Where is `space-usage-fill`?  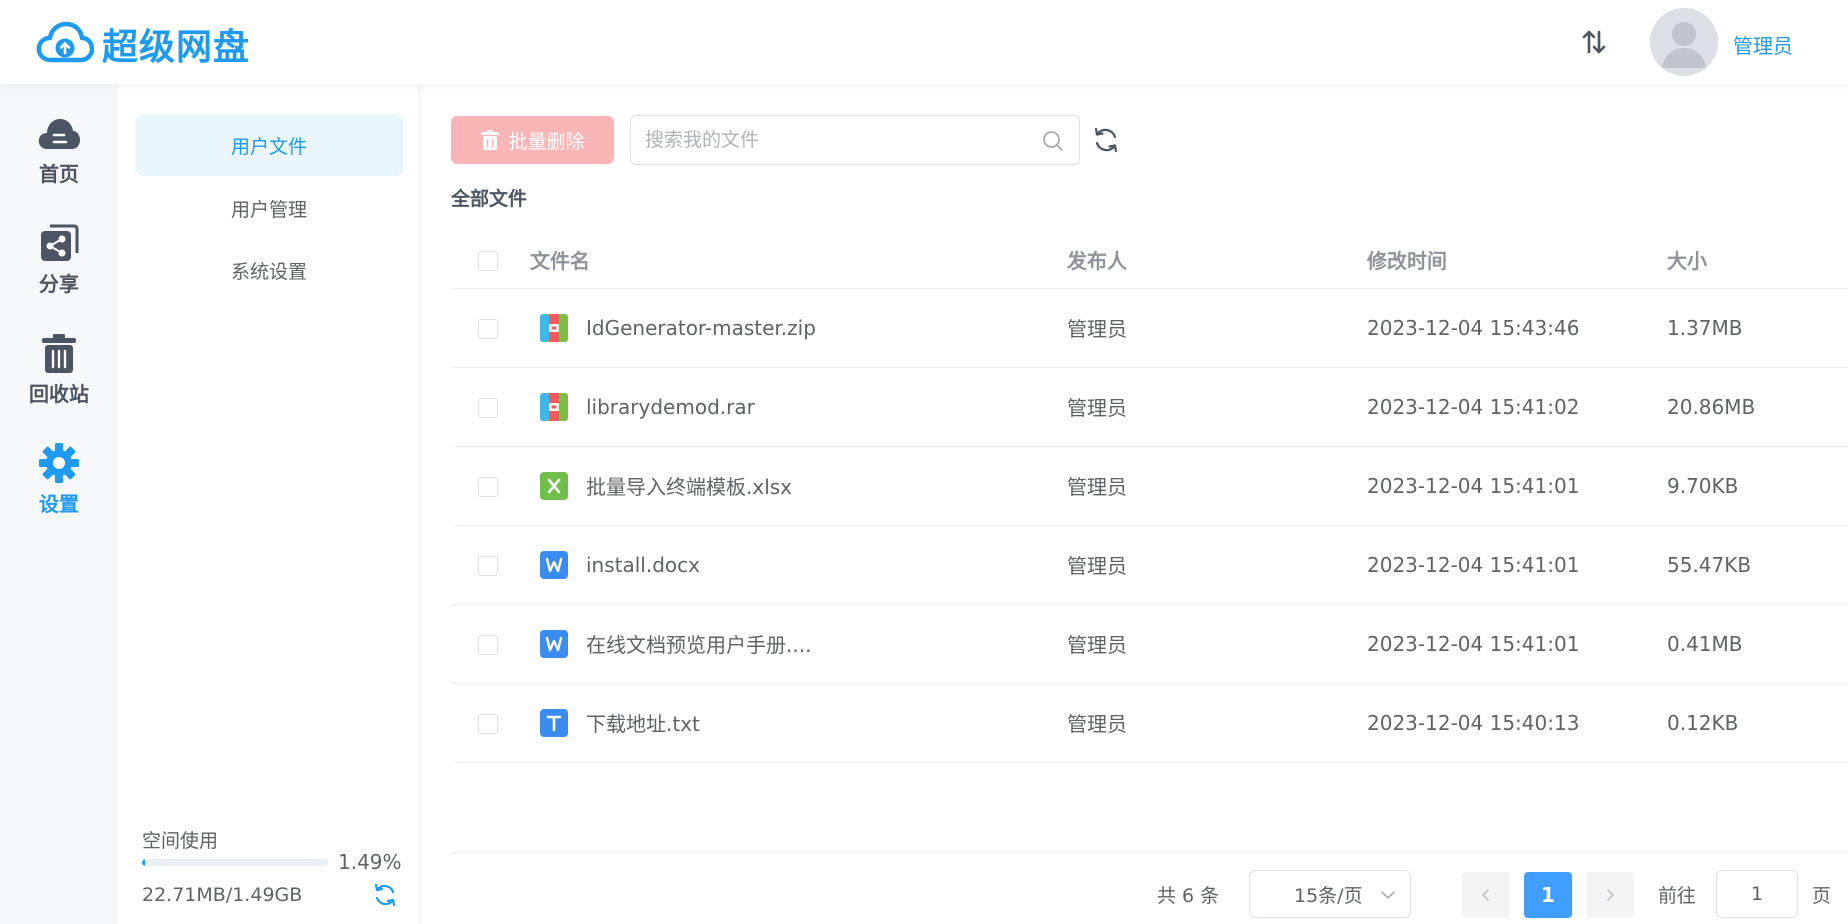
space-usage-fill is located at coordinates (143, 862).